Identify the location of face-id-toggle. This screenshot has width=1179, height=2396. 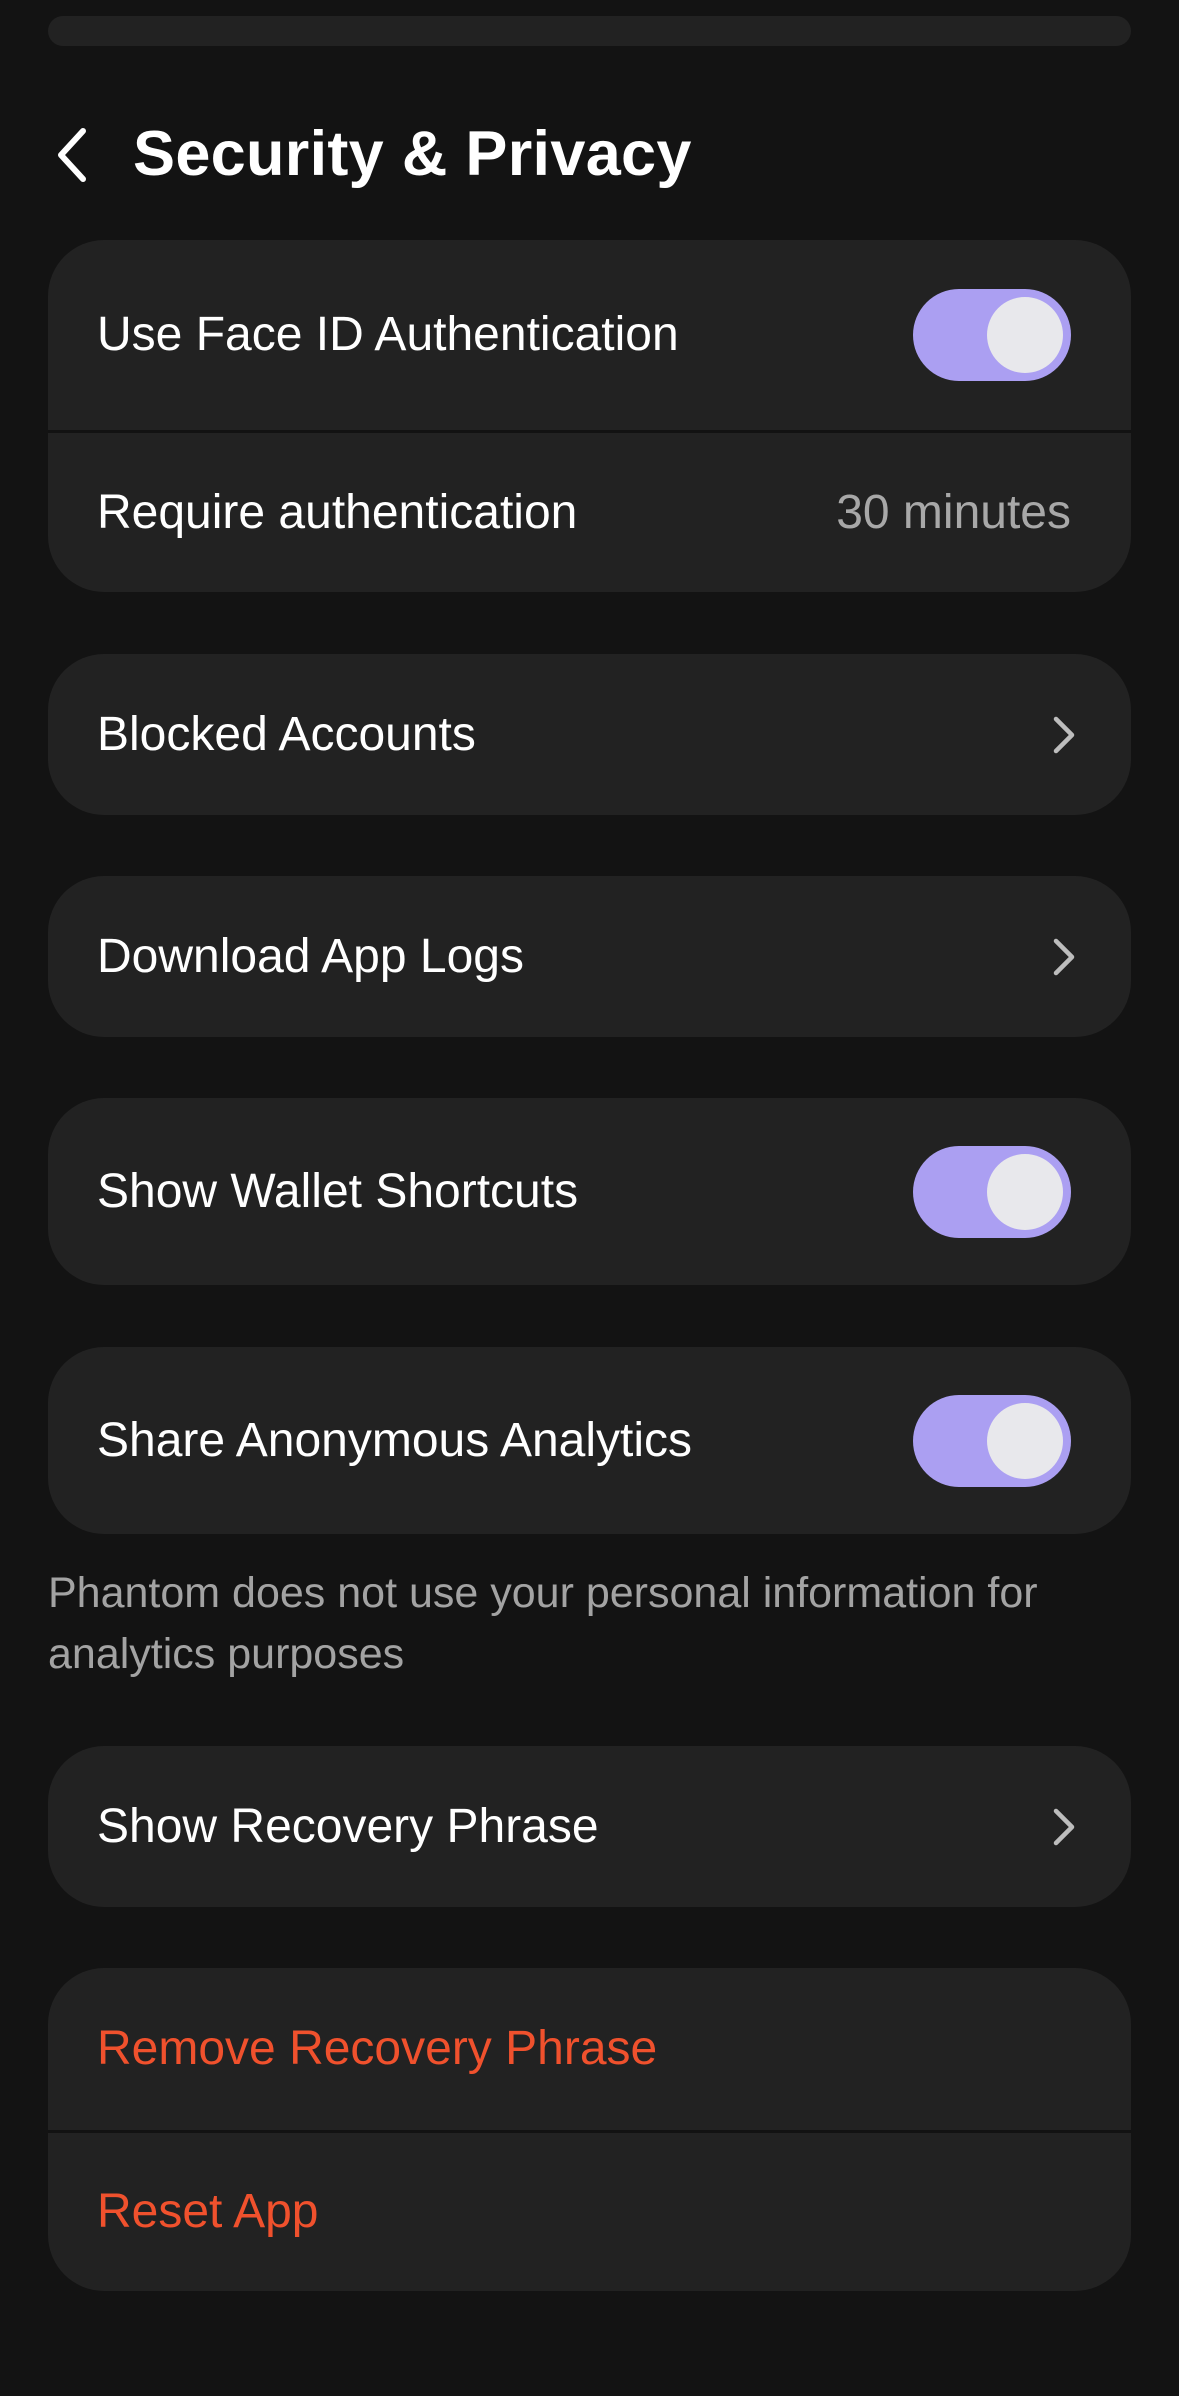
(992, 335).